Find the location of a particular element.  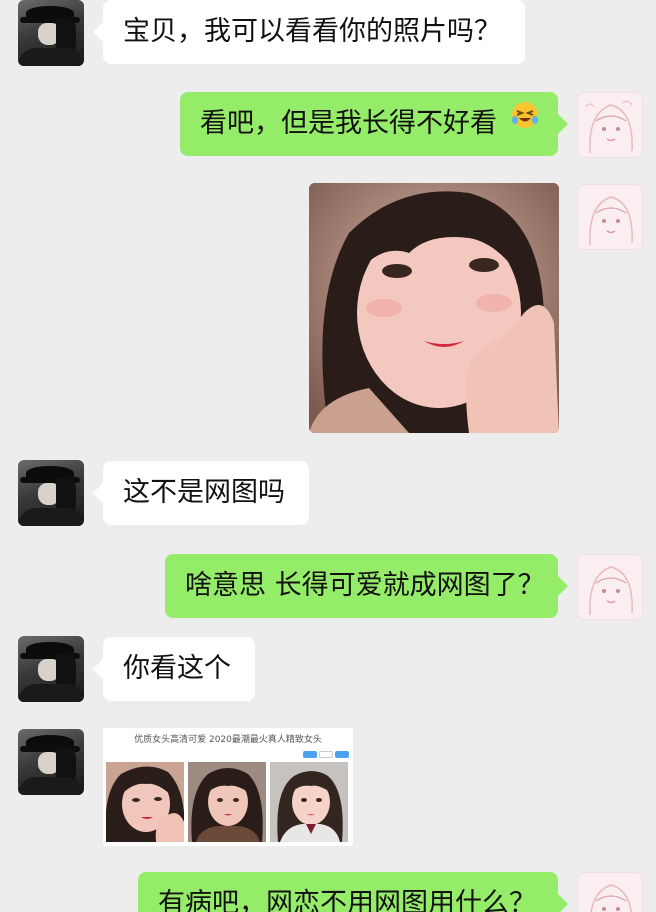

message-text: 这不是网图吗 is located at coordinates (204, 492).